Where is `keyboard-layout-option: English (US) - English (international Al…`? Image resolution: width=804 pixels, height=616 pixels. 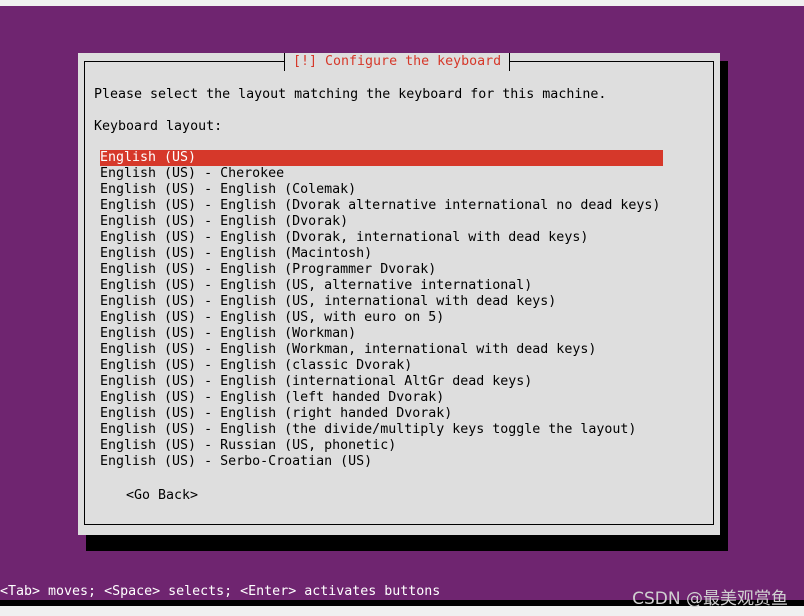
keyboard-layout-option: English (US) - English (international Al… is located at coordinates (381, 382).